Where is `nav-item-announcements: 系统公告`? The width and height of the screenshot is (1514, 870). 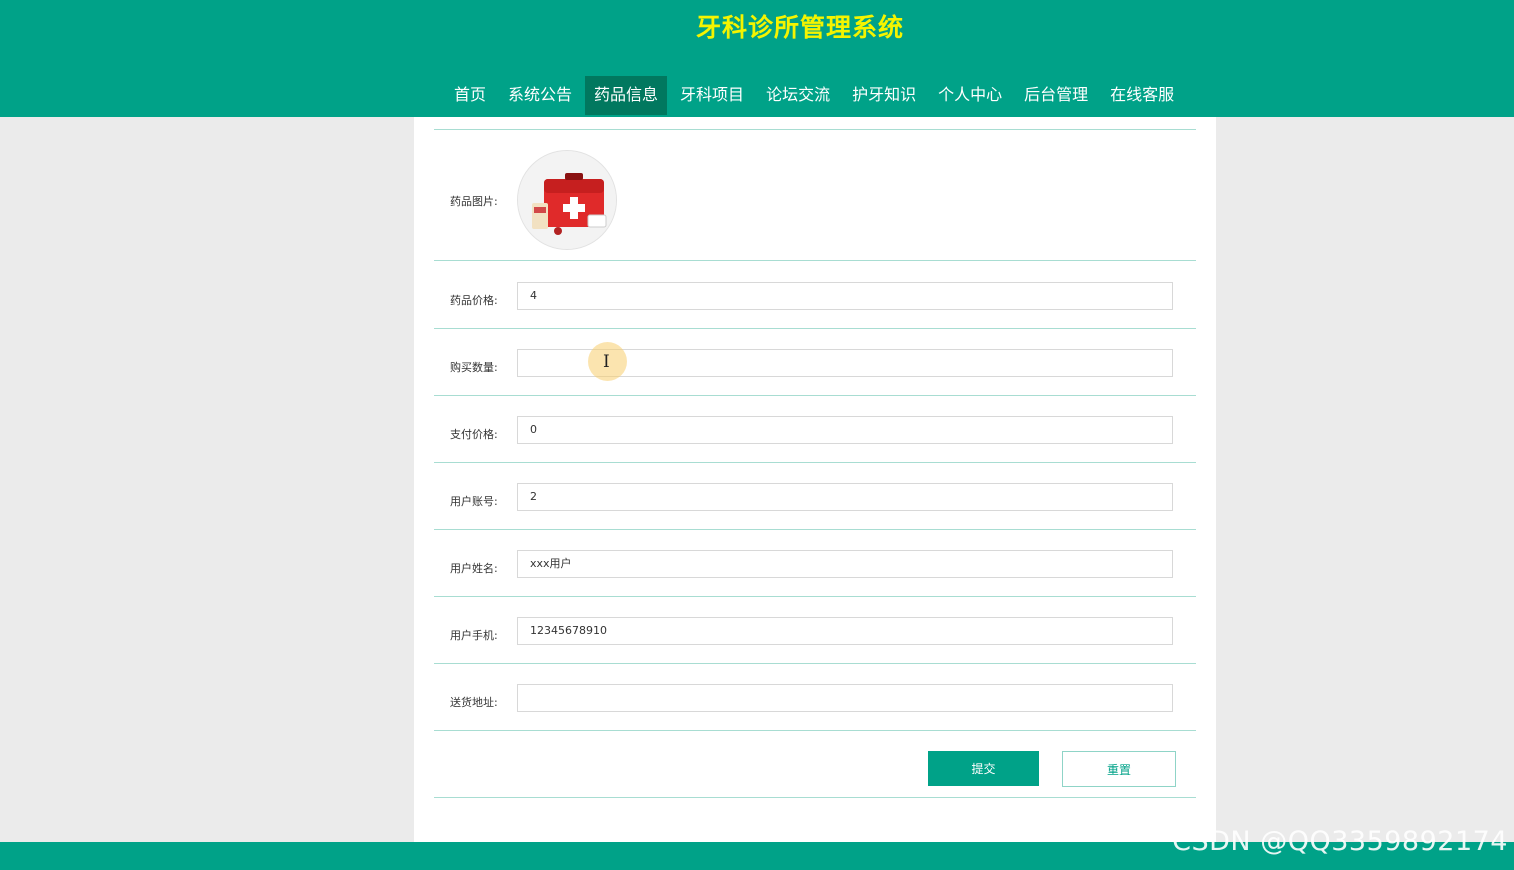 nav-item-announcements: 系统公告 is located at coordinates (540, 95).